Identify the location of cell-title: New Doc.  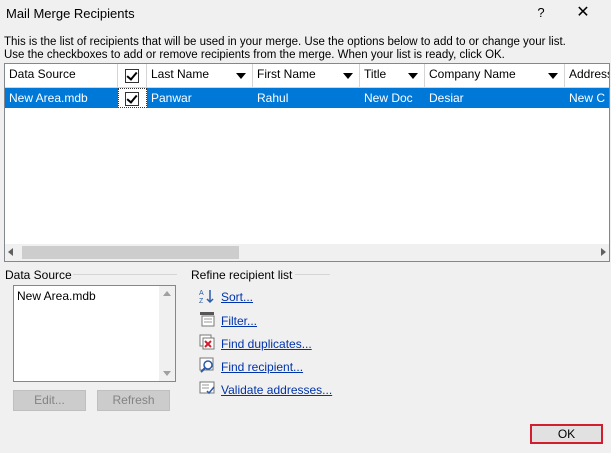
(388, 98).